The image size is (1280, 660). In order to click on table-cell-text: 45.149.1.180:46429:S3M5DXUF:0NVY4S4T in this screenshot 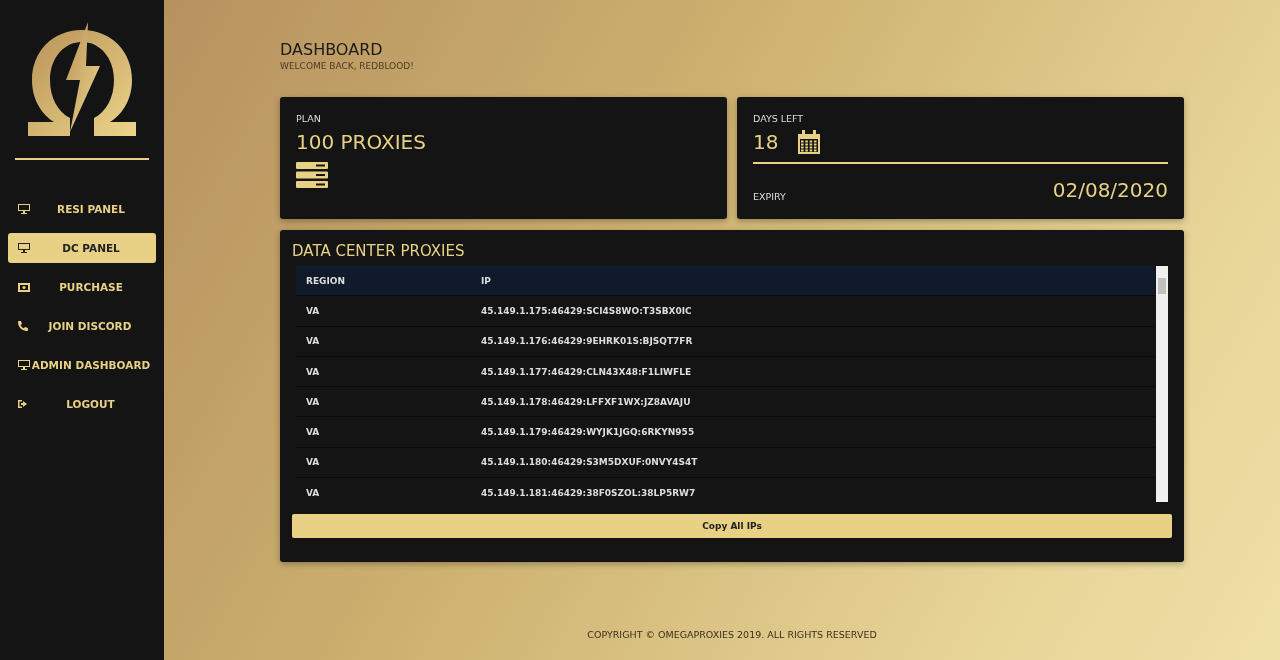, I will do `click(589, 462)`.